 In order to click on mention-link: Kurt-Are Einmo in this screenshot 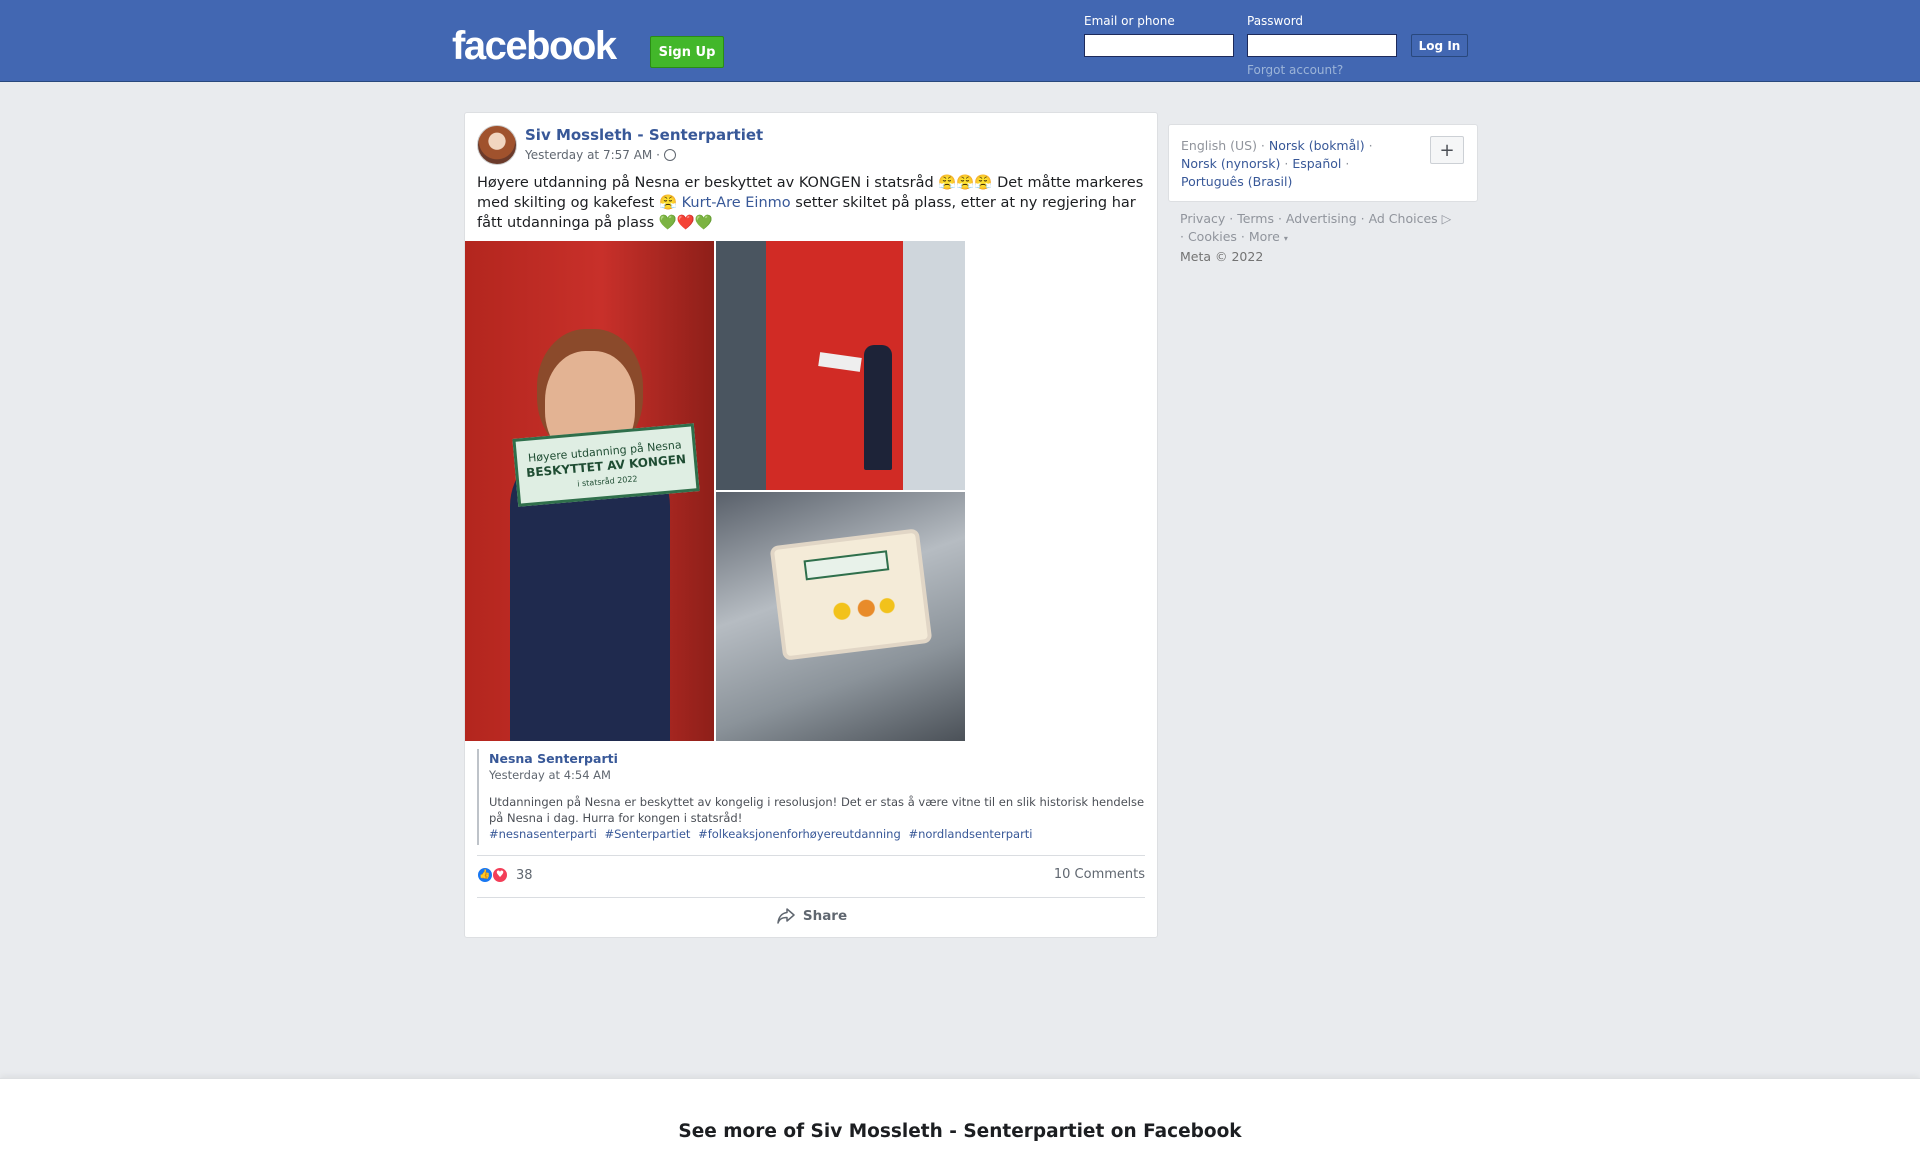, I will do `click(736, 203)`.